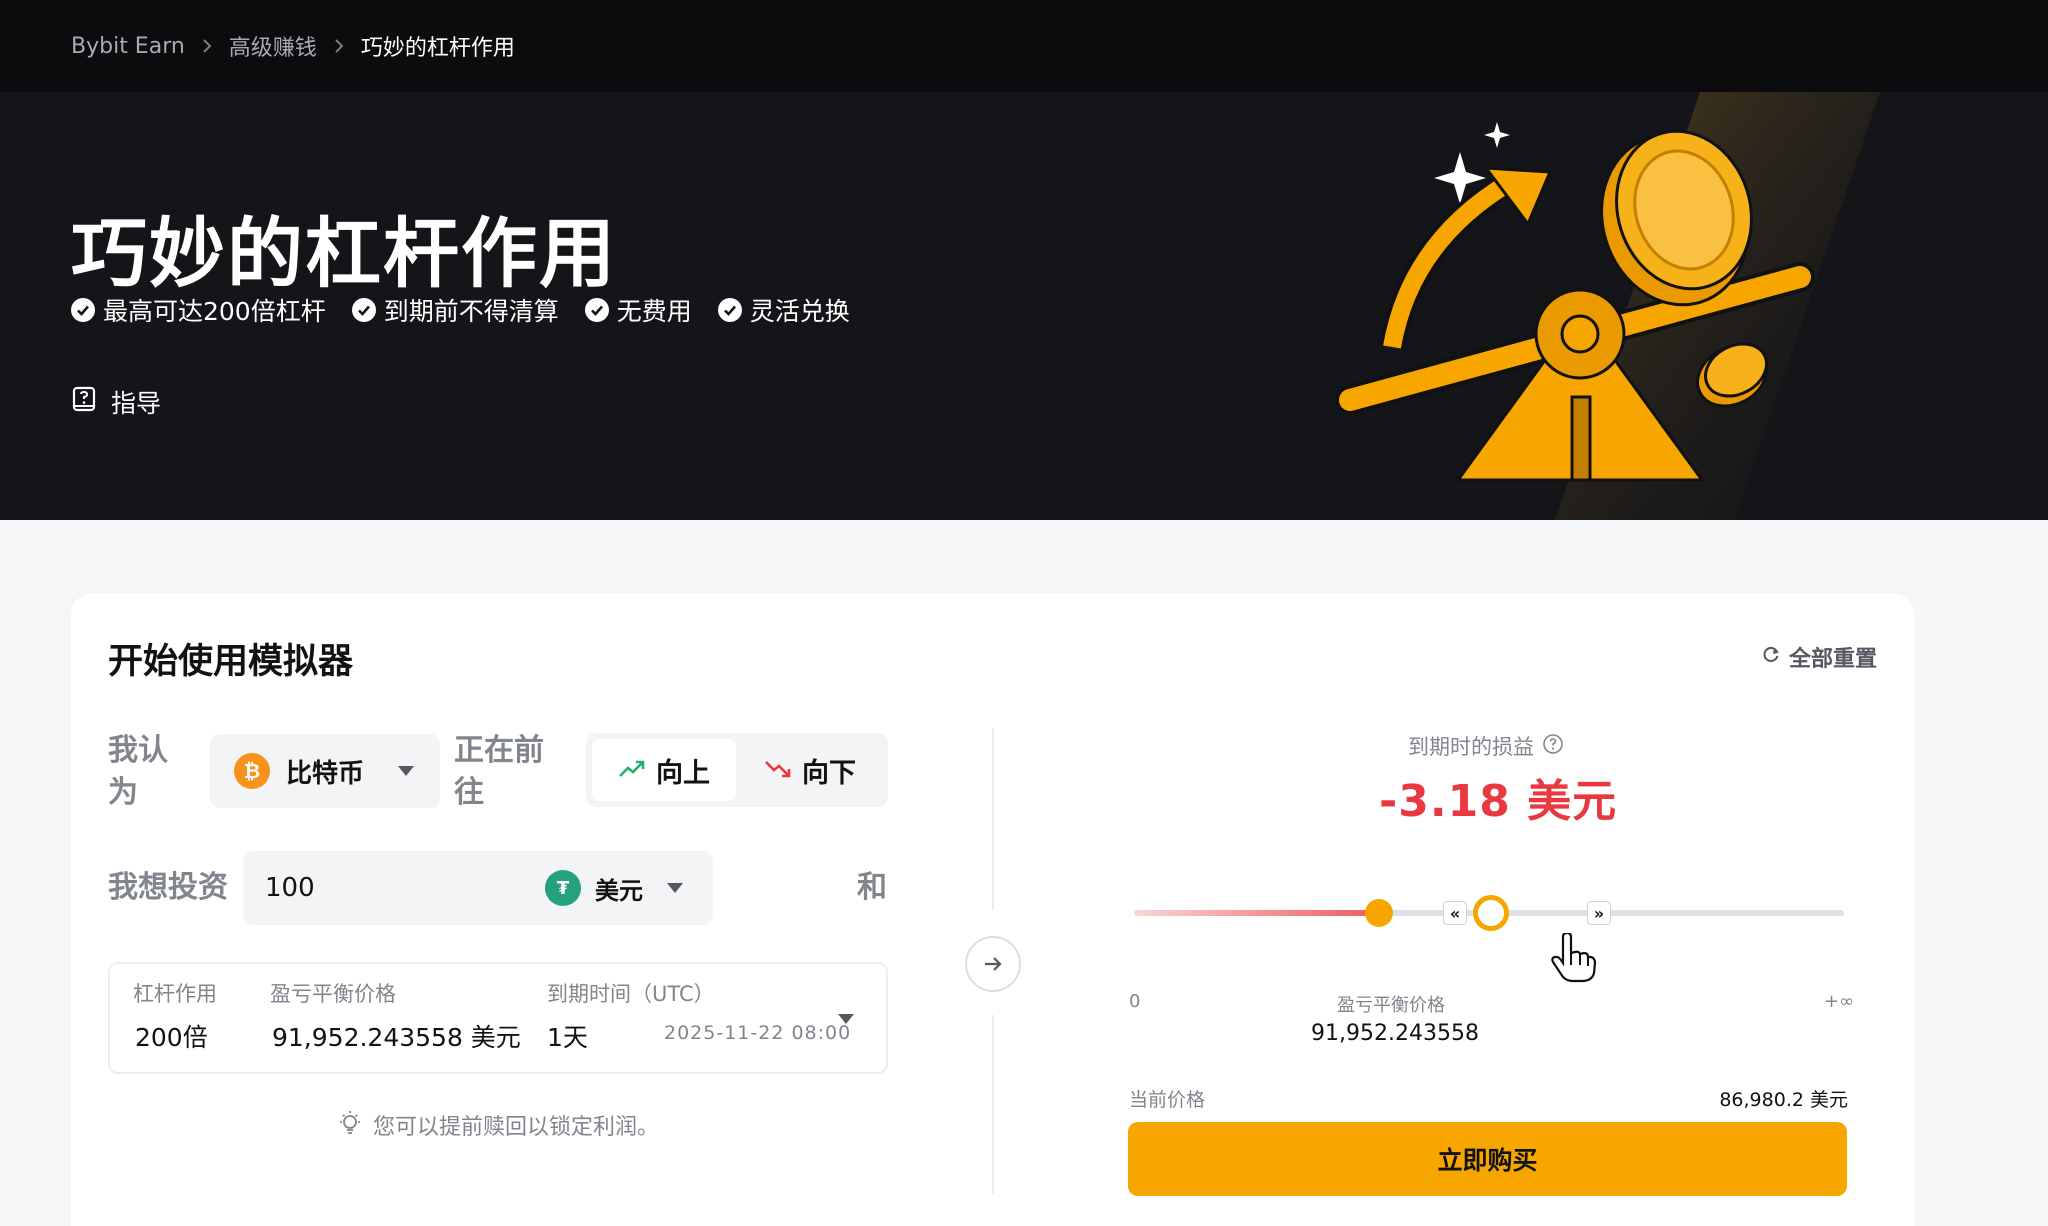  I want to click on breadcrumb-item-bybit-earn: Bybit Earn, so click(128, 46).